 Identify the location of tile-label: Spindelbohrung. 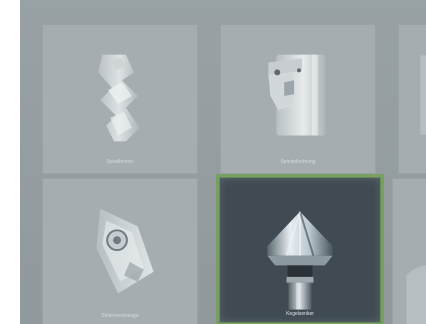
(298, 162).